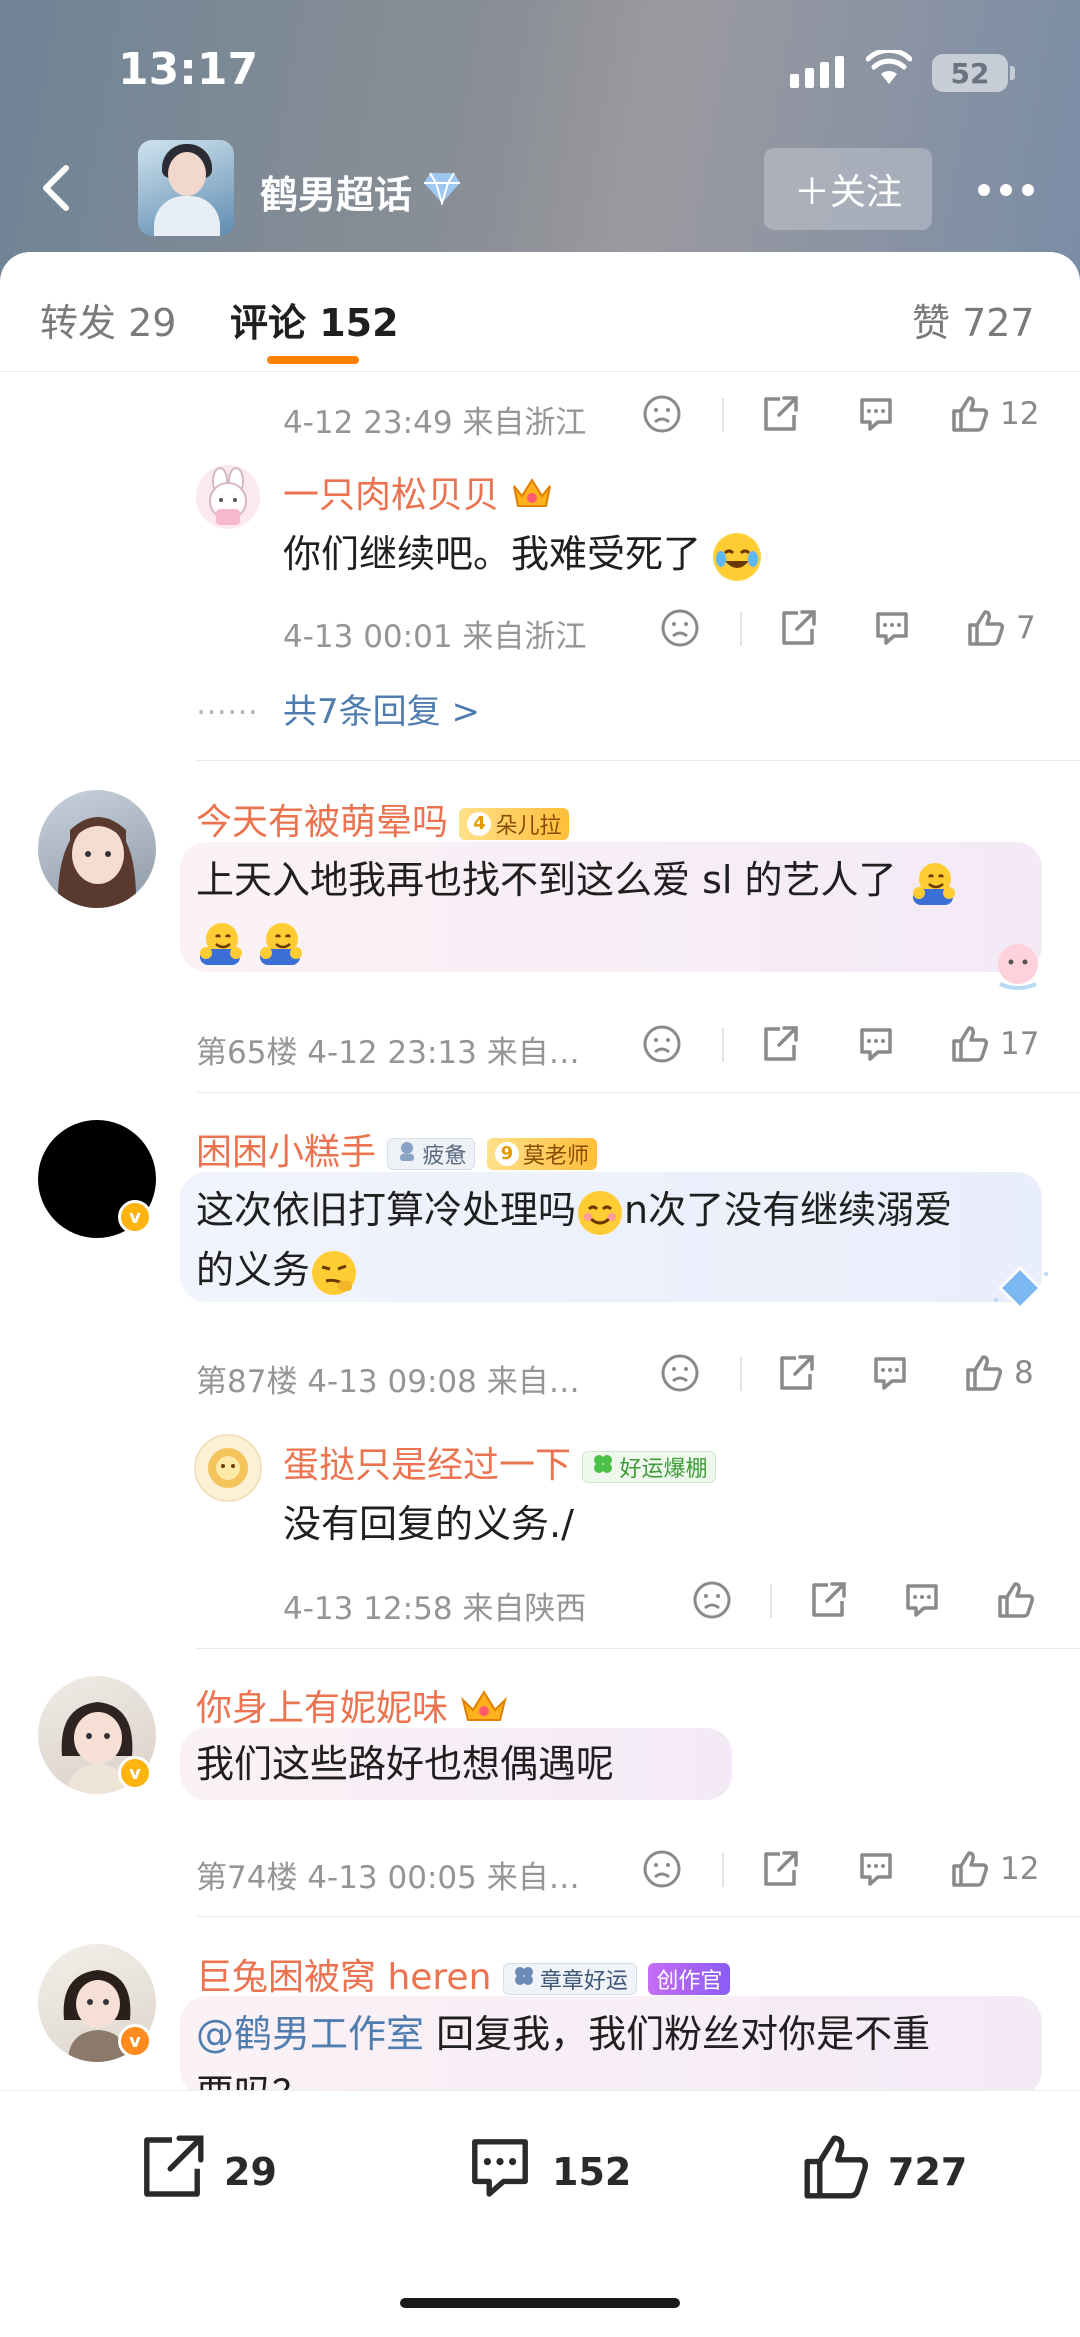 This screenshot has width=1080, height=2337. Describe the element at coordinates (250, 2171) in the screenshot. I see `repost-count: 29` at that location.